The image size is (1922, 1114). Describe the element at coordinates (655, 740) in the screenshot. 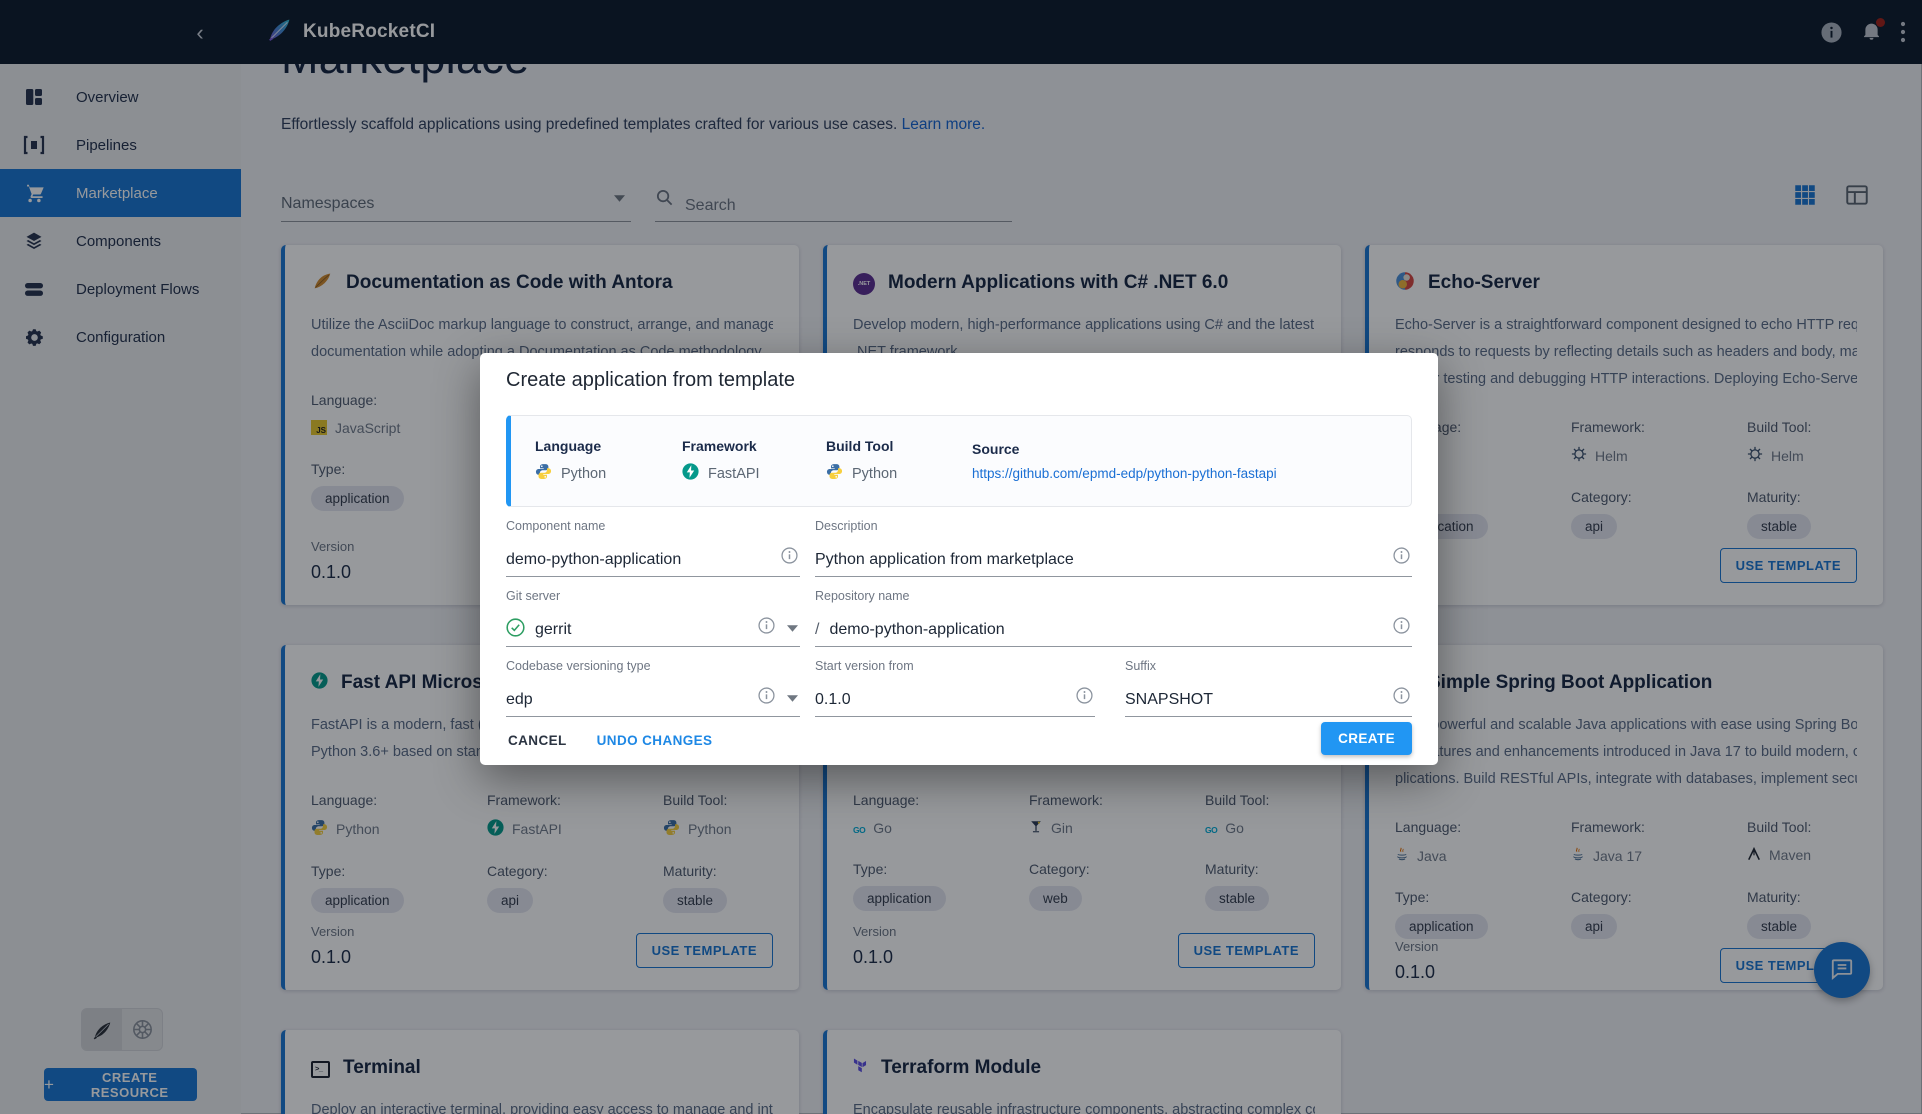

I see `undo-changes-button: UNDO CHANGES` at that location.